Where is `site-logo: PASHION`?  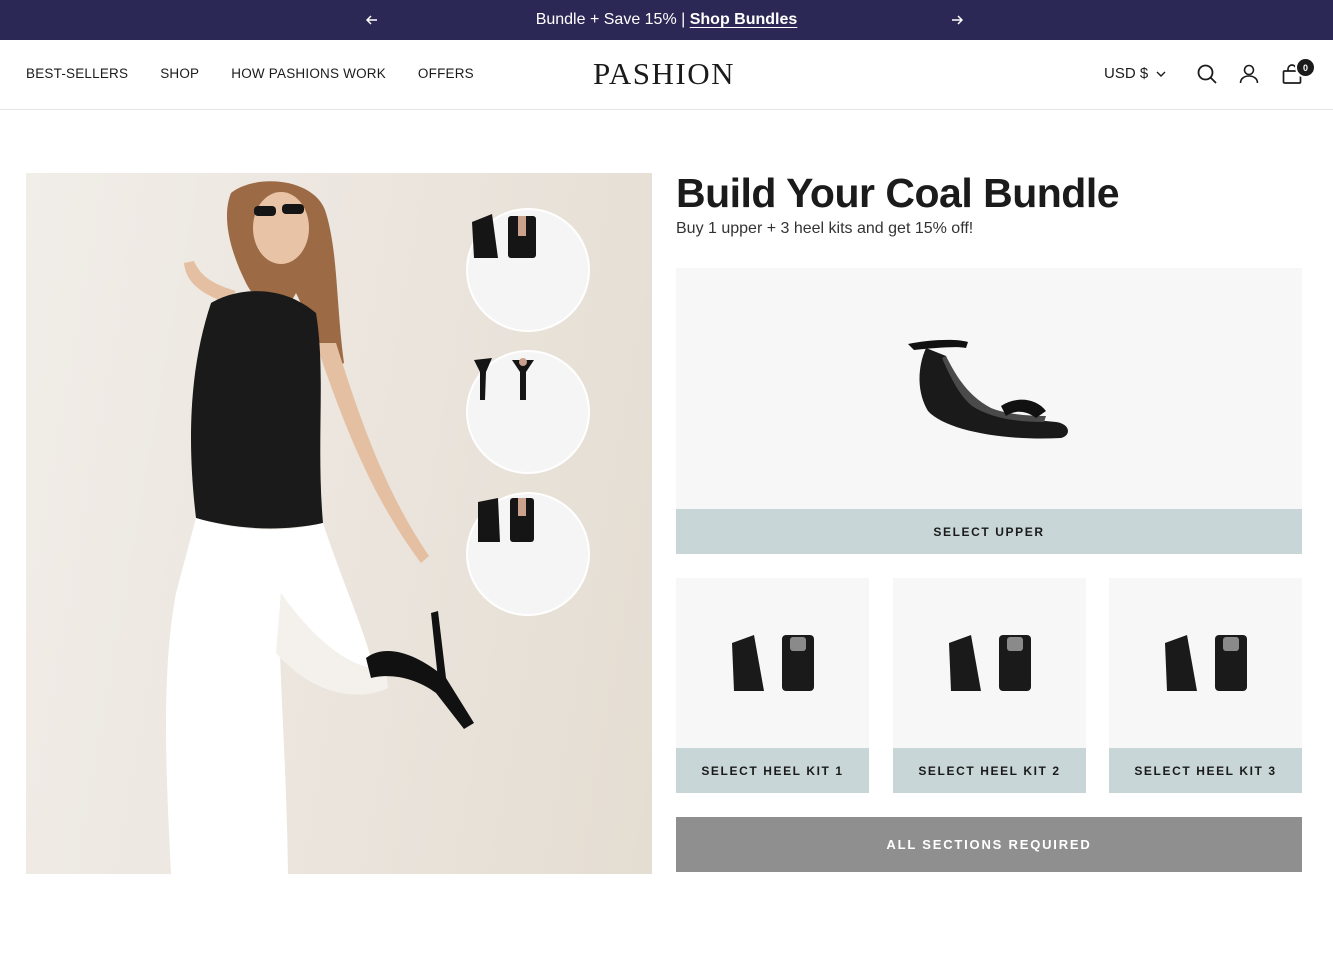 site-logo: PASHION is located at coordinates (664, 74).